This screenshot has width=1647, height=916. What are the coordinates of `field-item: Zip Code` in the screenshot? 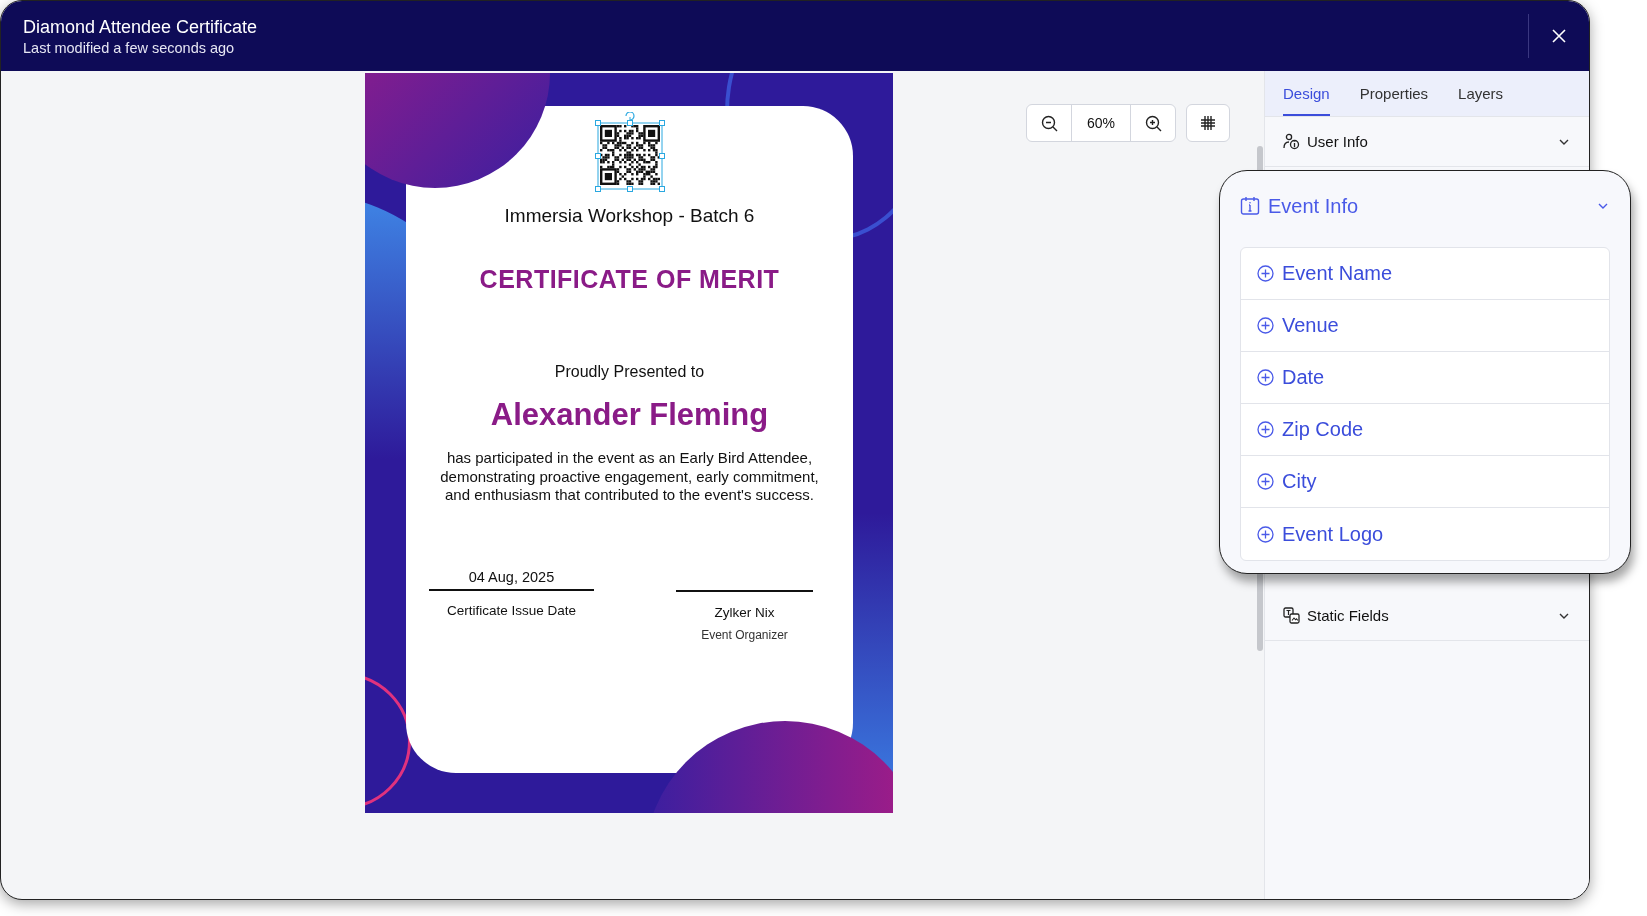 It's located at (1425, 430).